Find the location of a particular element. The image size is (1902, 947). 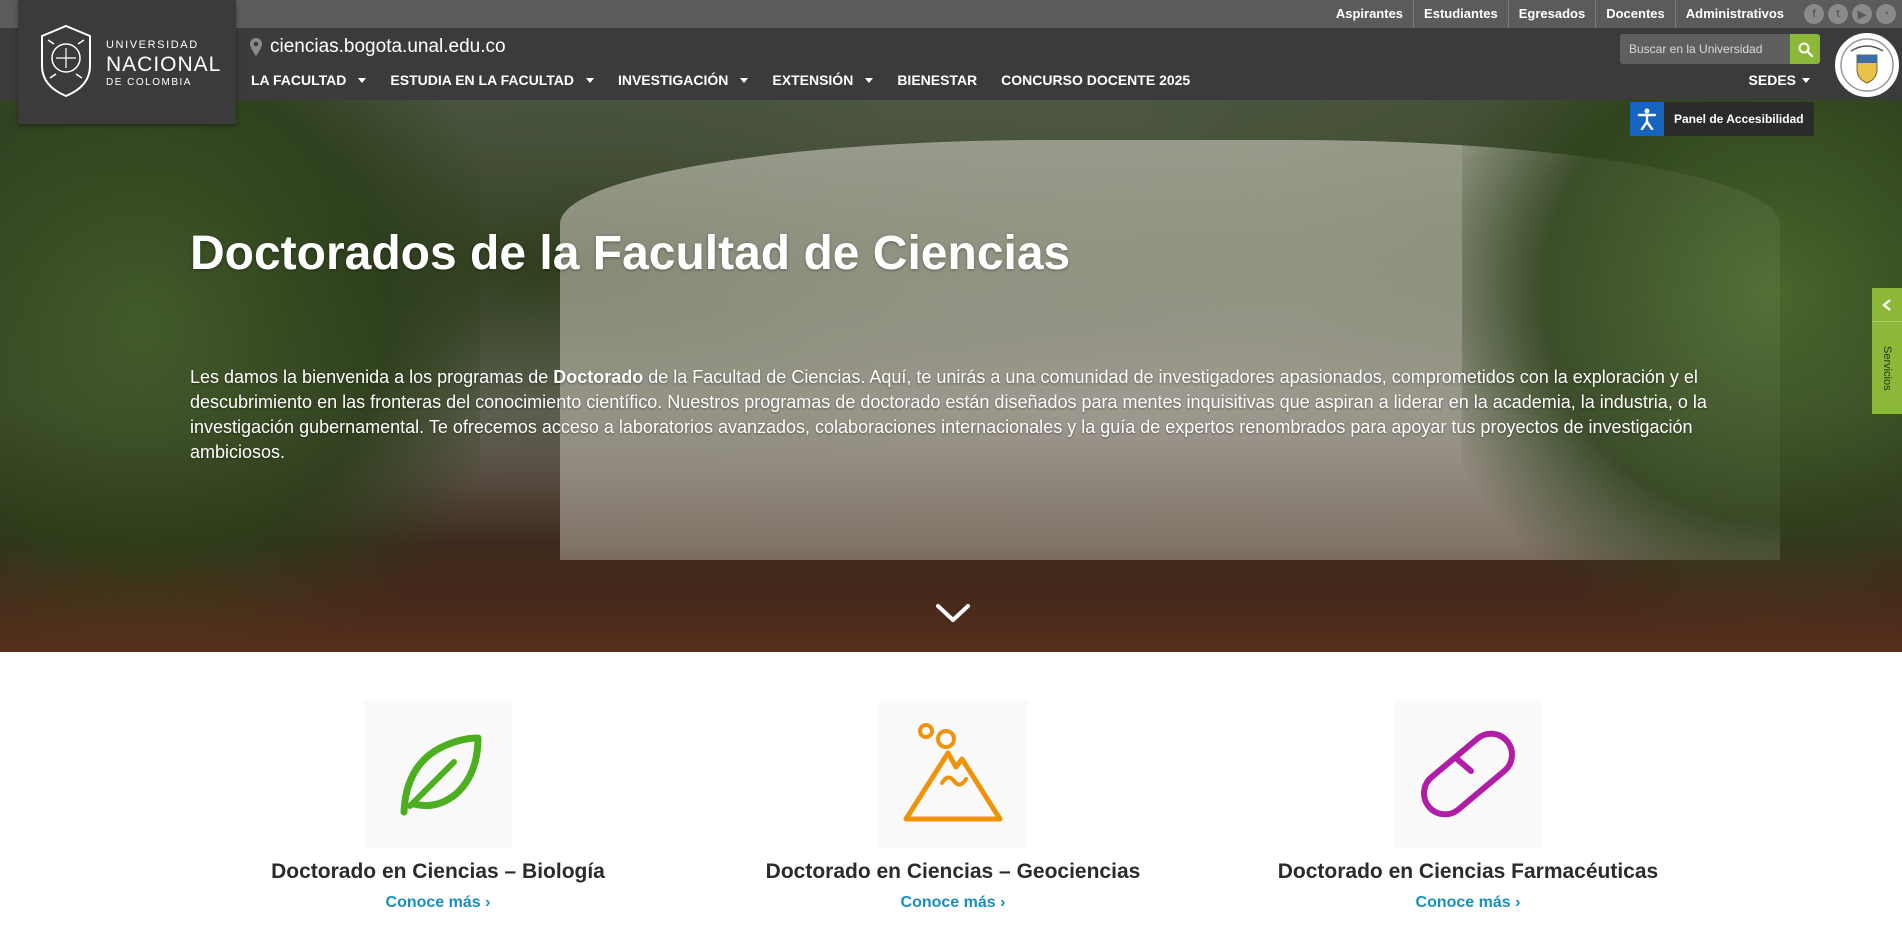

university-logo: UNIVERSIDAD NACIONAL DE COLOMBIA is located at coordinates (127, 62).